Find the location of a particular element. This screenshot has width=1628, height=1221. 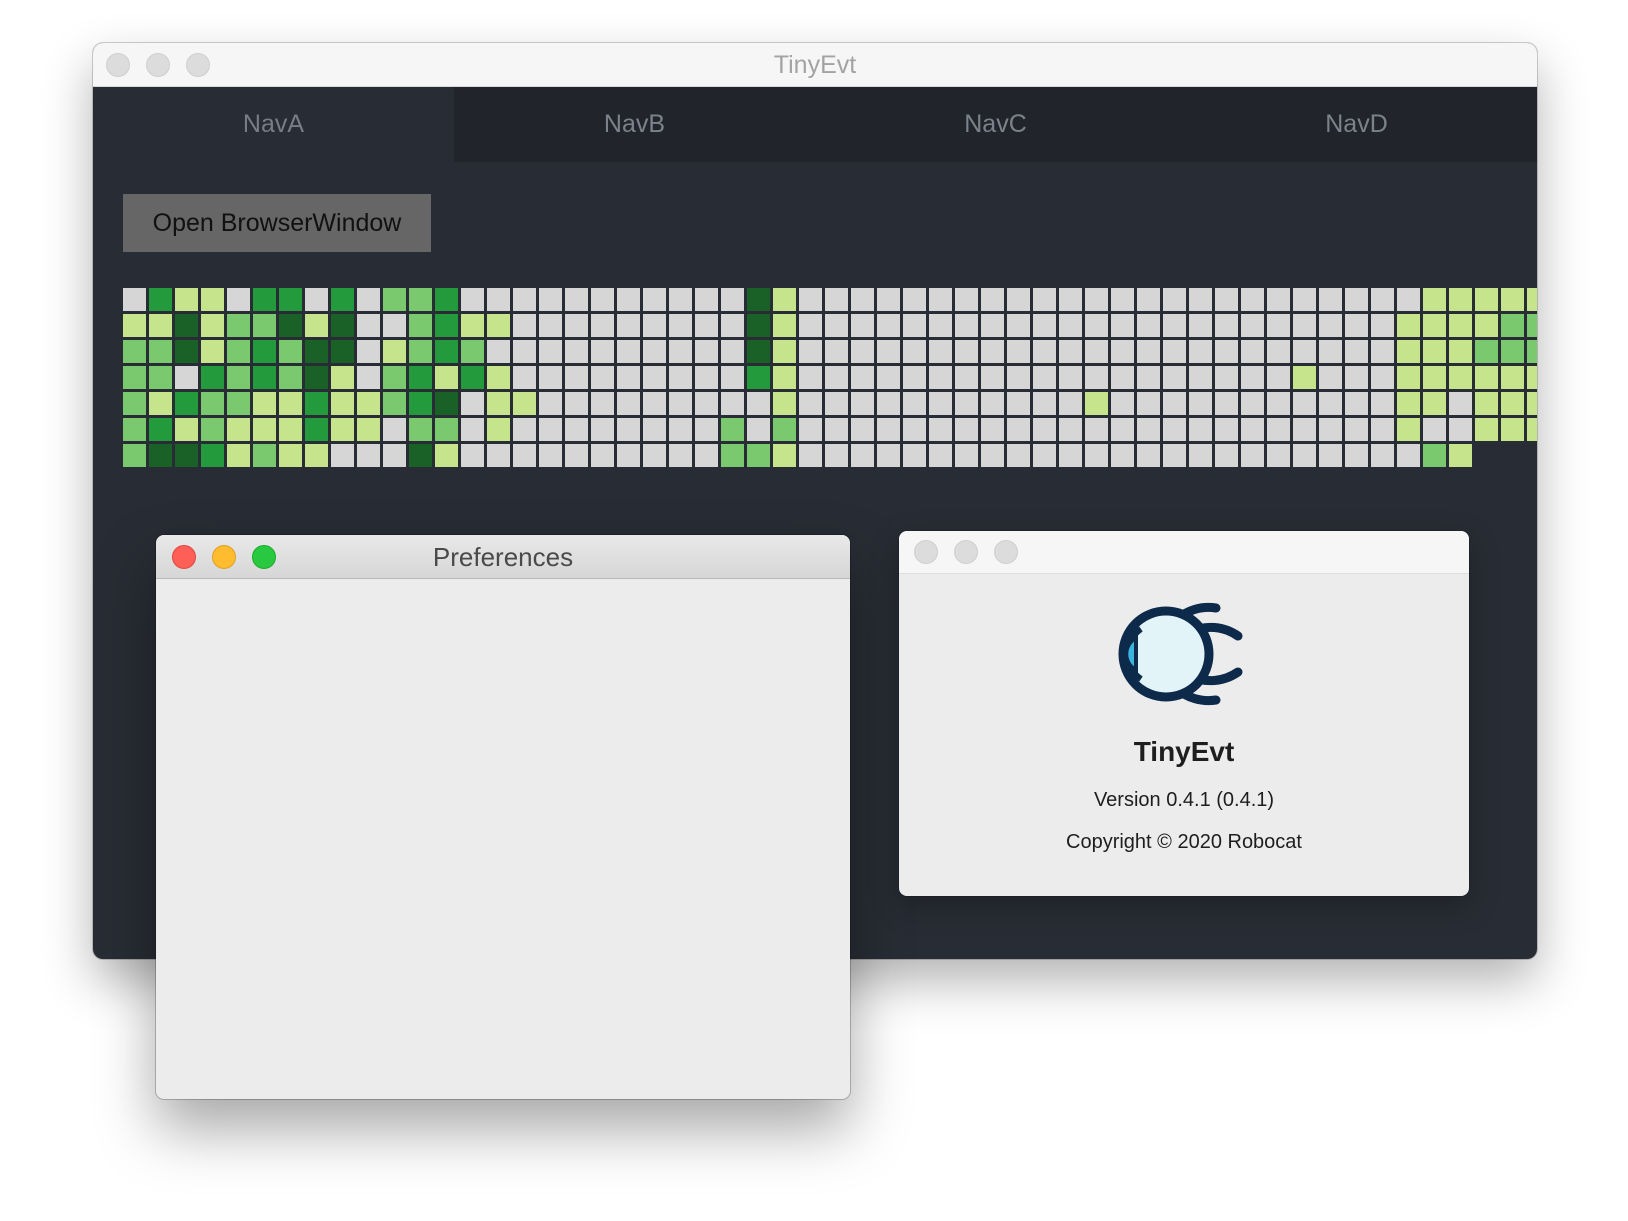

preferences-titlebar: Preferences is located at coordinates (503, 557).